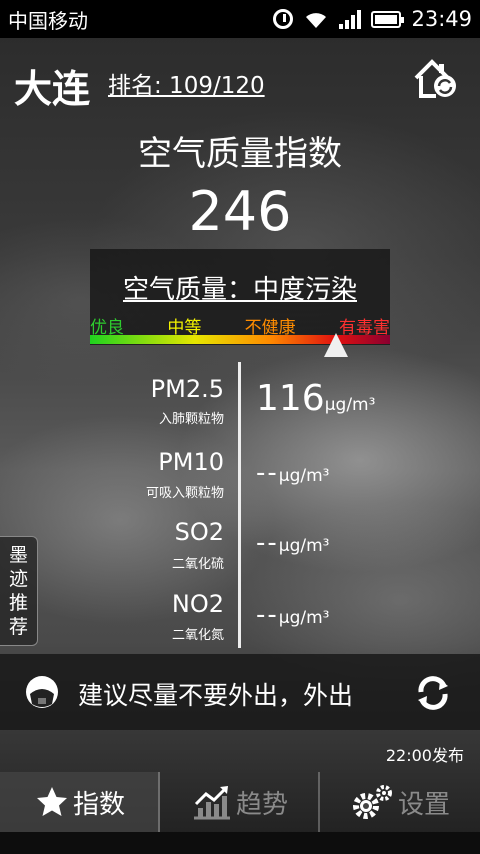 This screenshot has width=480, height=854. Describe the element at coordinates (304, 546) in the screenshot. I see `so2-unit: μg/m³` at that location.